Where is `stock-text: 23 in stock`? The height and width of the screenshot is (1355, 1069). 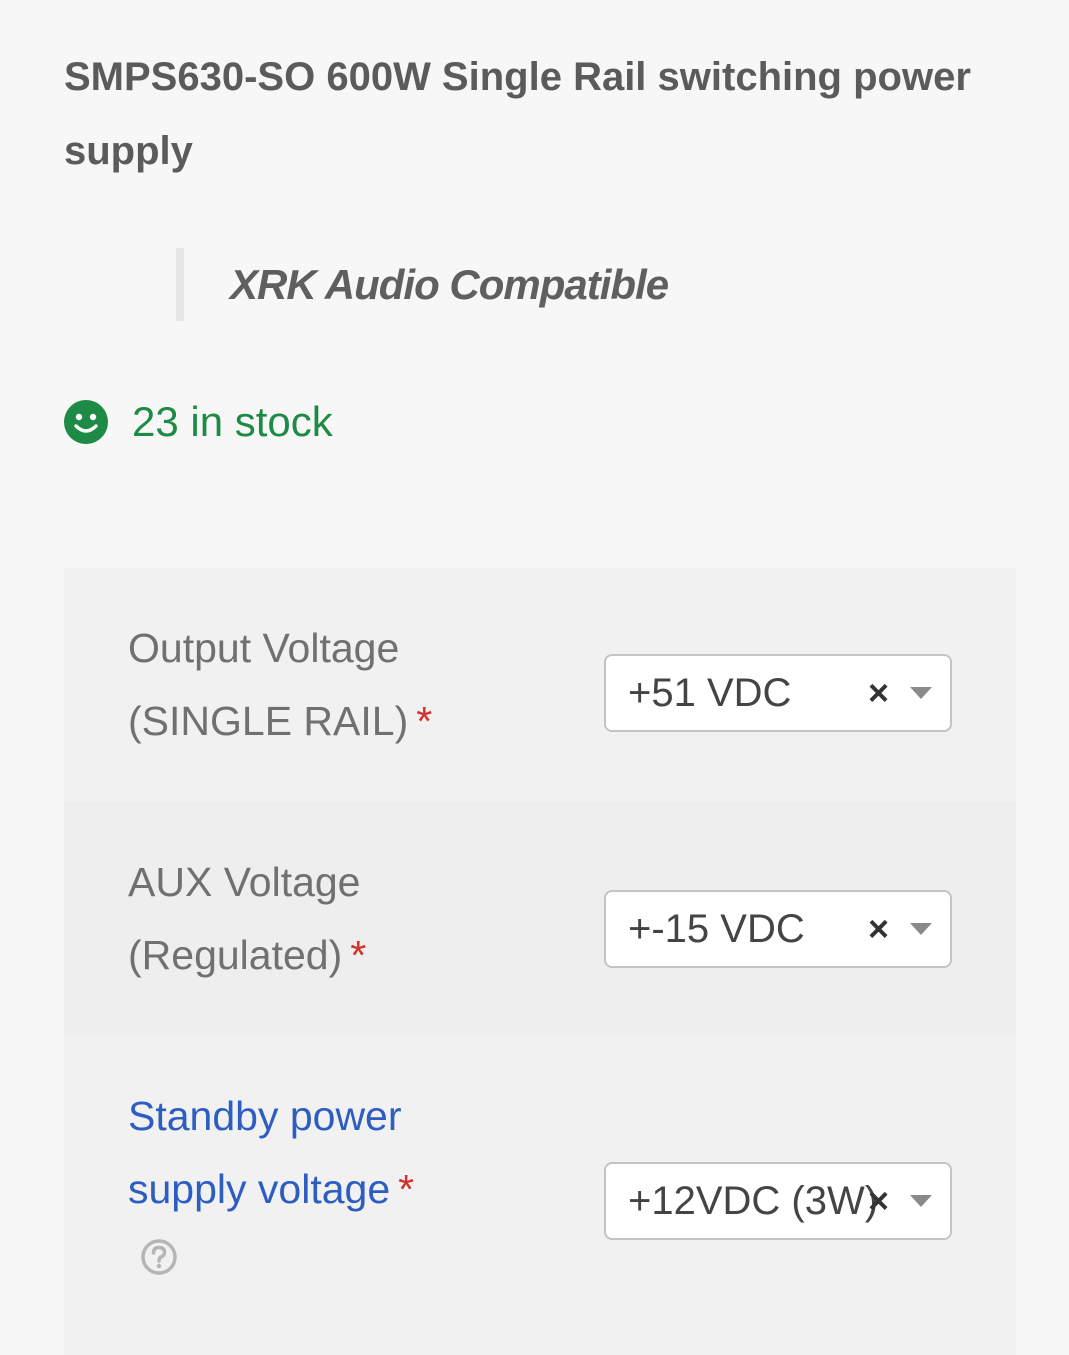 stock-text: 23 in stock is located at coordinates (232, 421).